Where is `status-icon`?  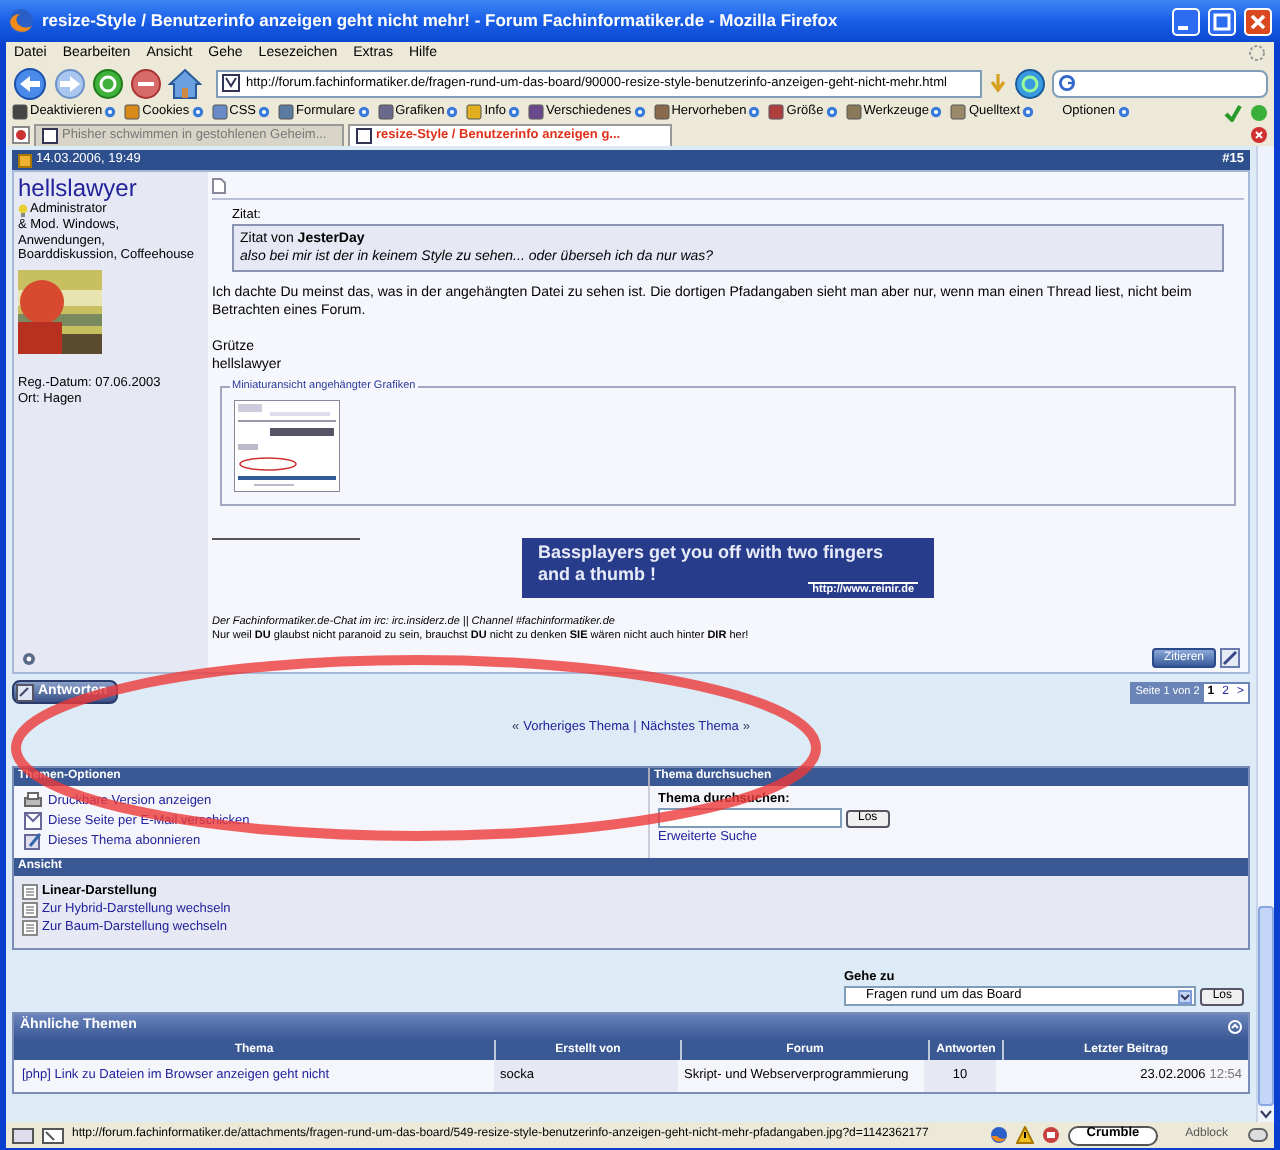 status-icon is located at coordinates (1259, 112).